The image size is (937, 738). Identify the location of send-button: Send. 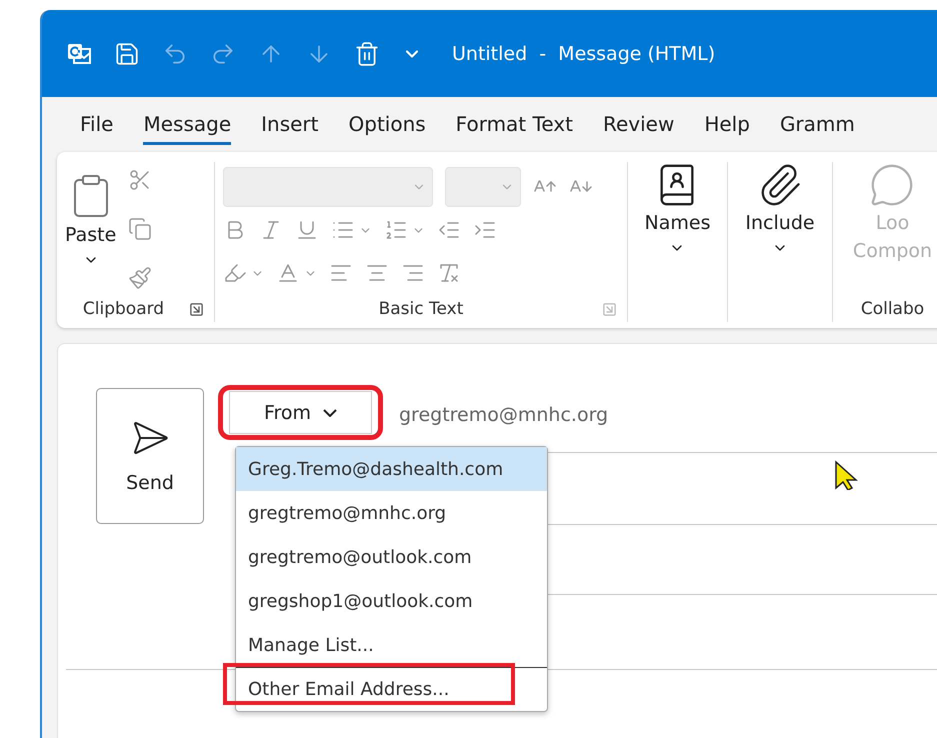
(150, 456).